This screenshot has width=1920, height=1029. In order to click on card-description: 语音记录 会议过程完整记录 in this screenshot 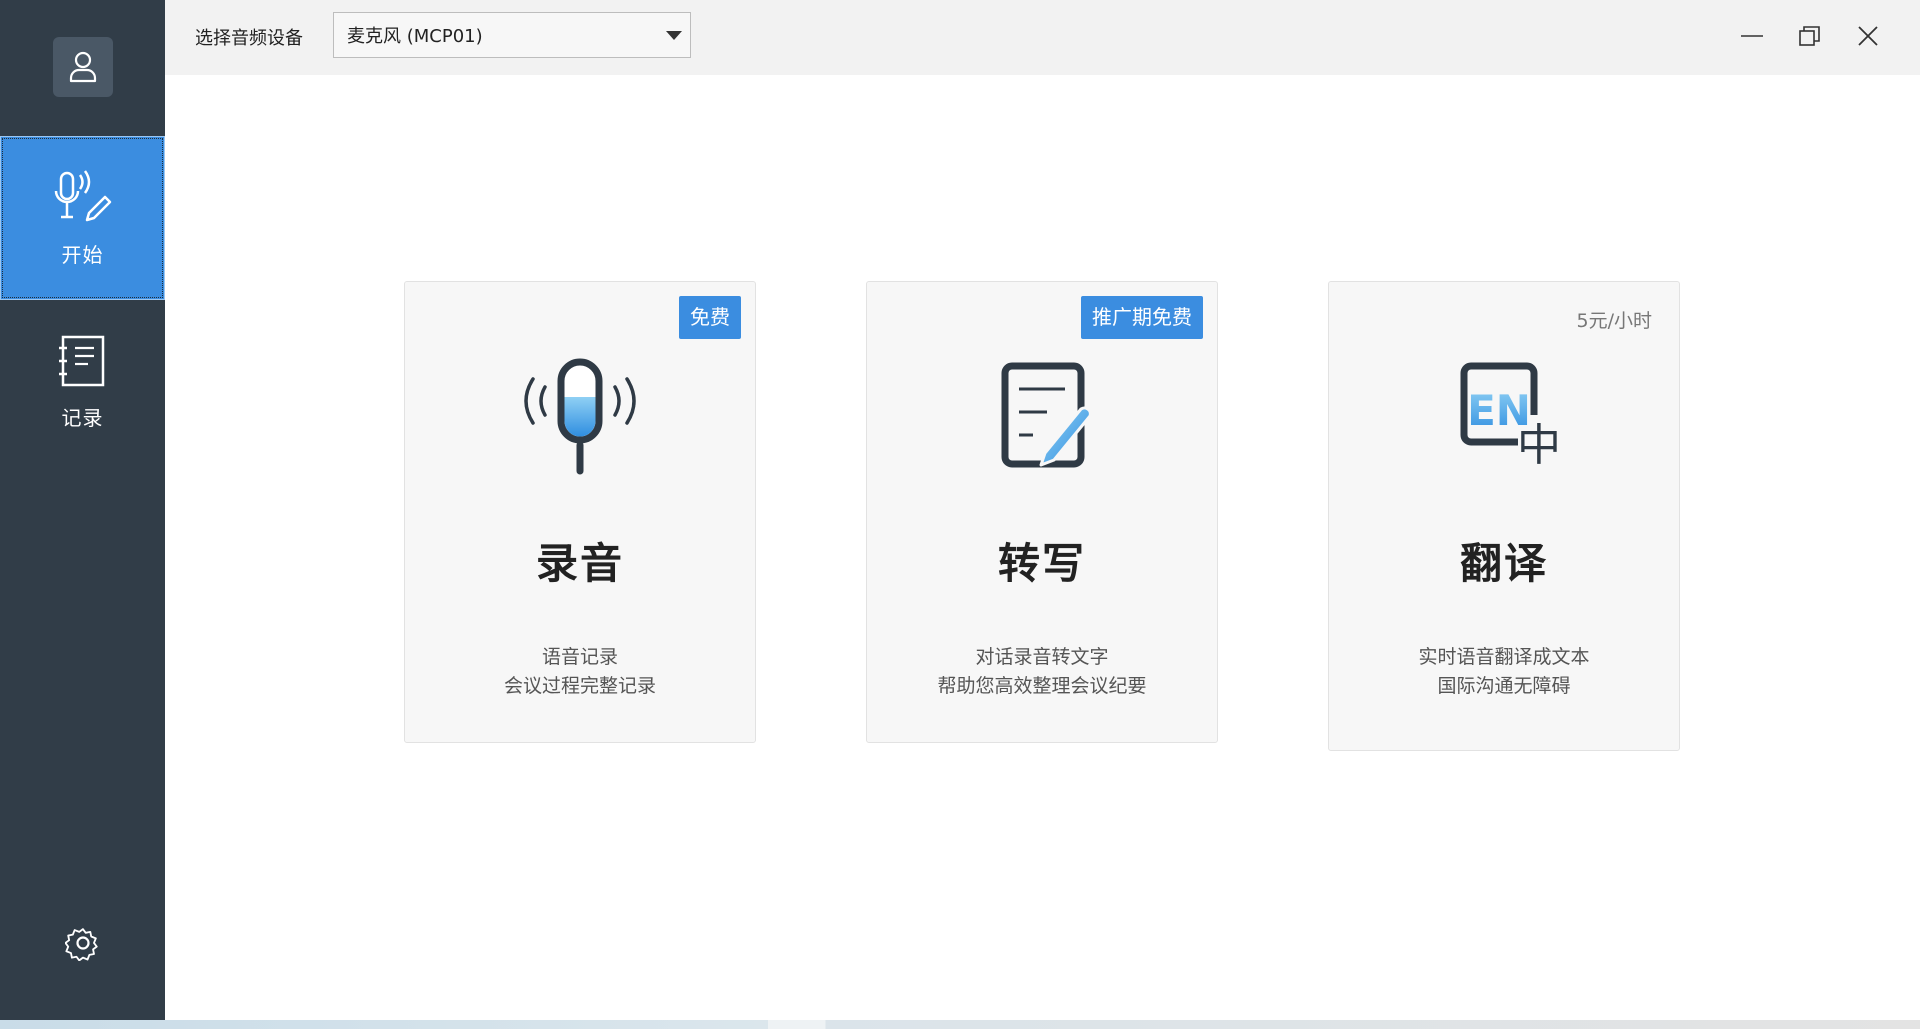, I will do `click(580, 672)`.